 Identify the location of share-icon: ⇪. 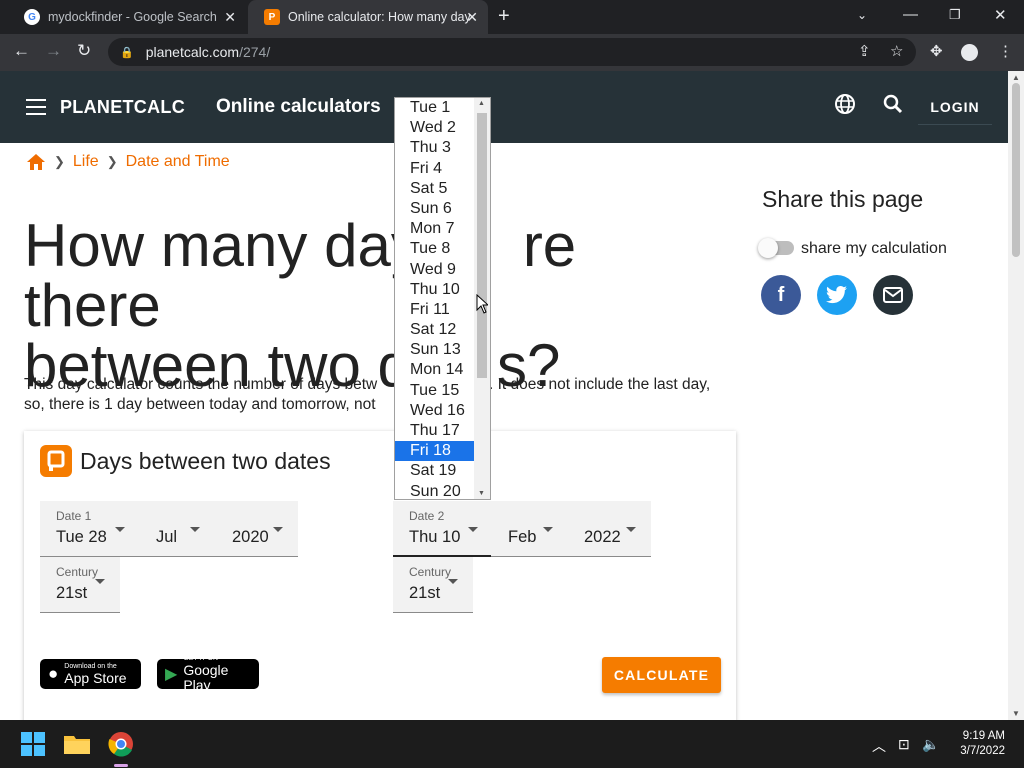
(864, 51).